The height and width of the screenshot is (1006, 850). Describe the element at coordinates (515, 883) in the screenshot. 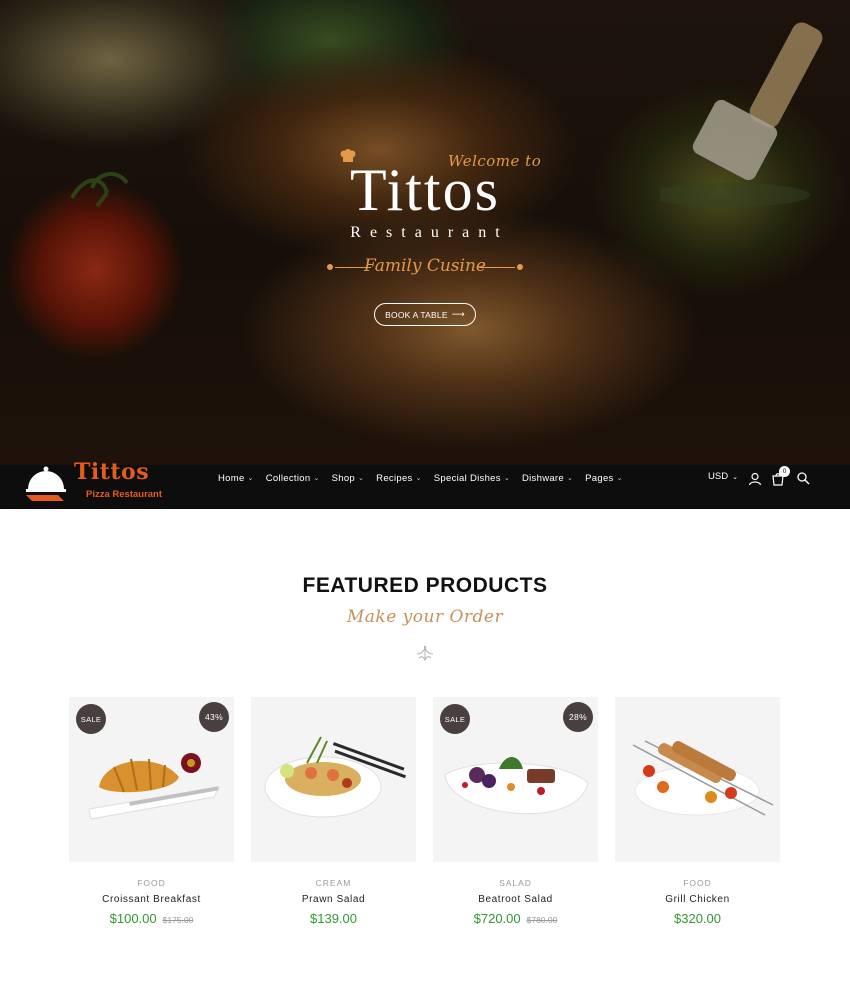

I see `product-category: SALAD` at that location.